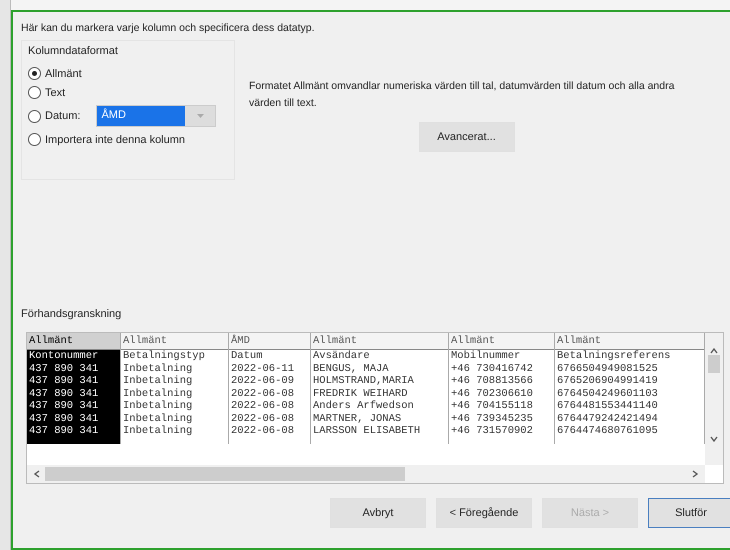 The image size is (730, 550). What do you see at coordinates (37, 474) in the screenshot?
I see `scroll-left-icon` at bounding box center [37, 474].